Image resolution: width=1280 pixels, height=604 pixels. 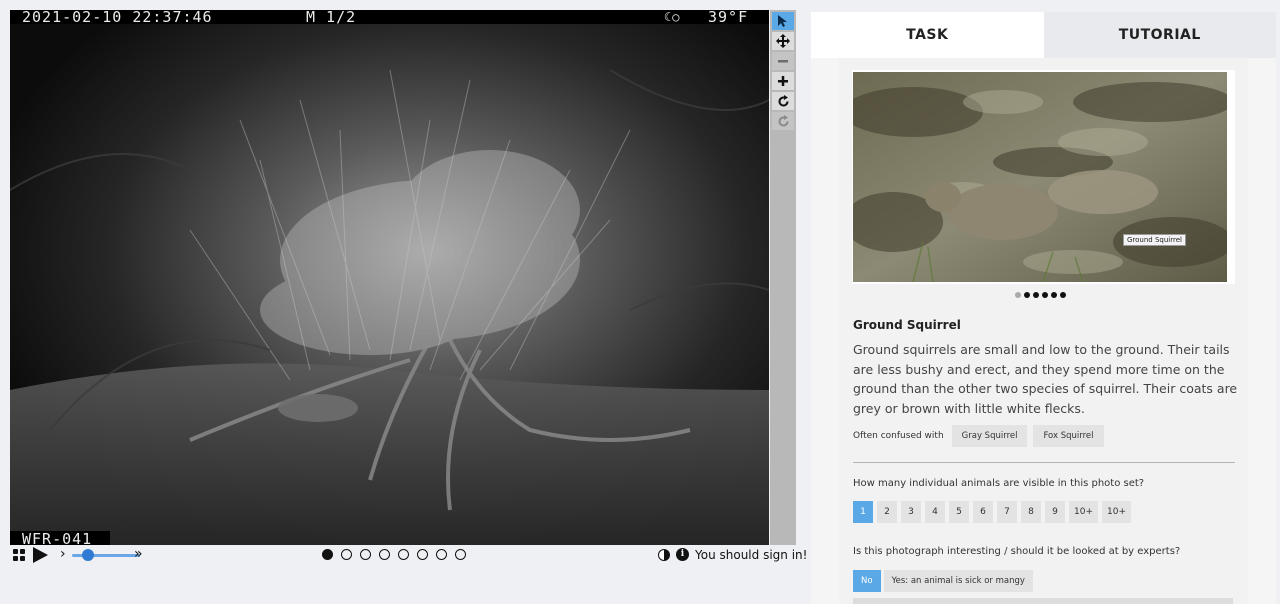 What do you see at coordinates (1007, 512) in the screenshot?
I see `count-option-7: 7` at bounding box center [1007, 512].